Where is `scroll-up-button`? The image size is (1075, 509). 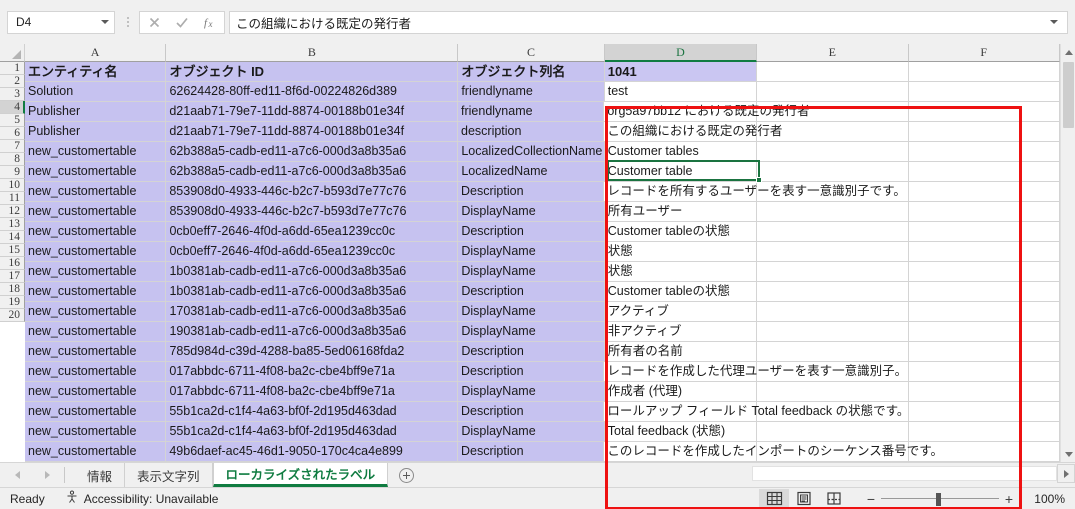
scroll-up-button is located at coordinates (1068, 52).